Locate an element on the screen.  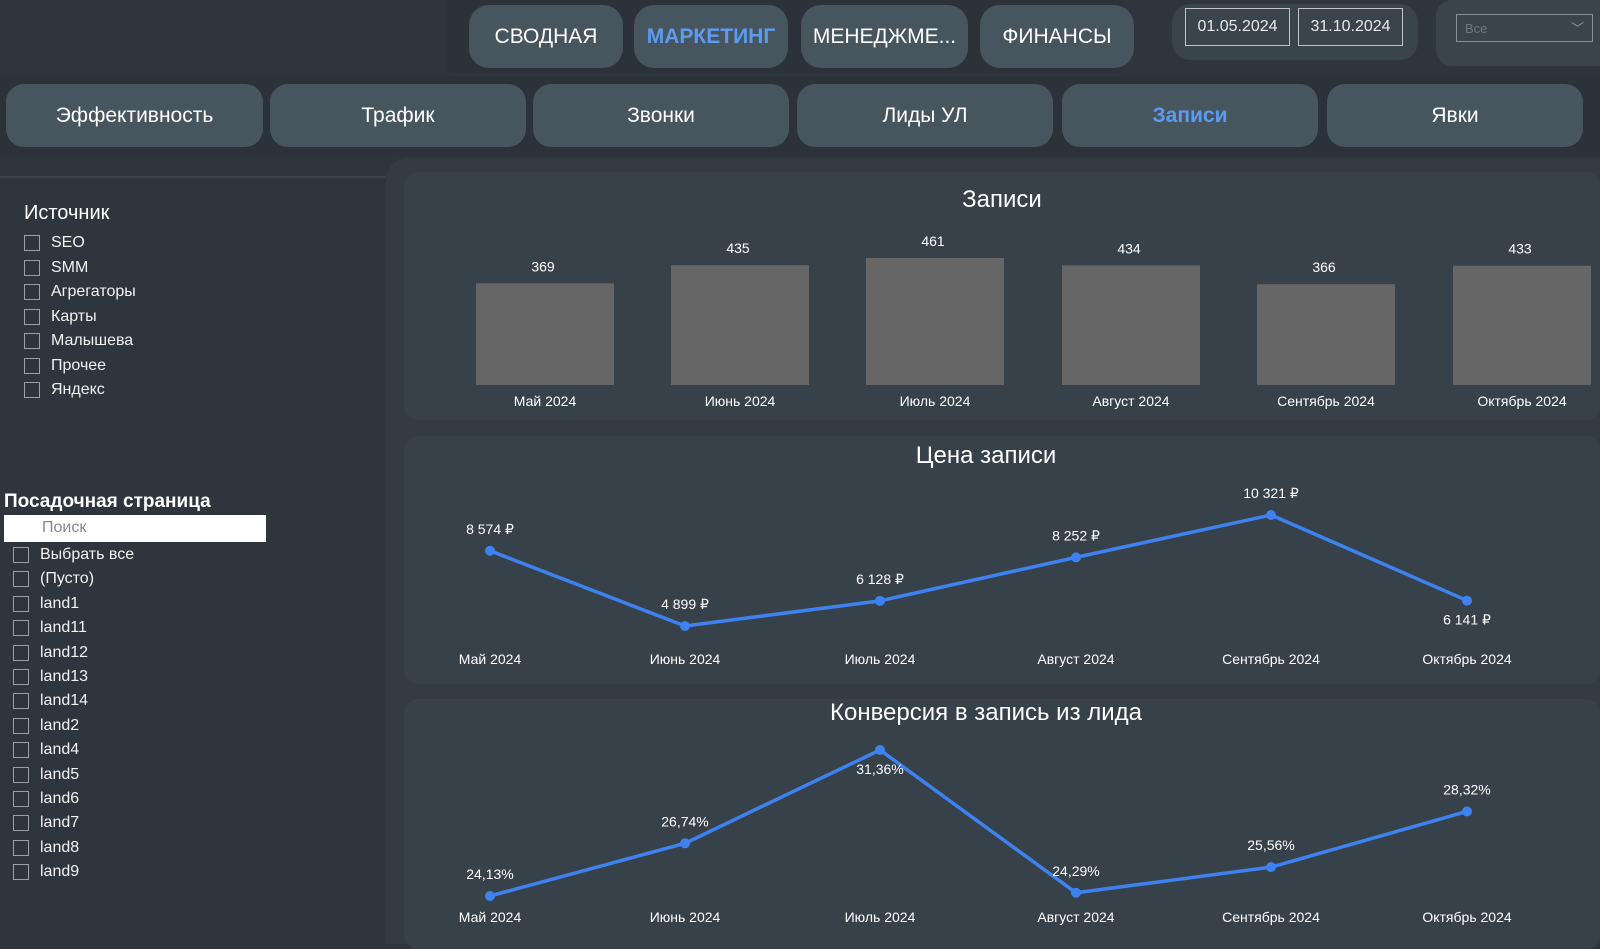
data-label: 6 141 ₽ is located at coordinates (1467, 620).